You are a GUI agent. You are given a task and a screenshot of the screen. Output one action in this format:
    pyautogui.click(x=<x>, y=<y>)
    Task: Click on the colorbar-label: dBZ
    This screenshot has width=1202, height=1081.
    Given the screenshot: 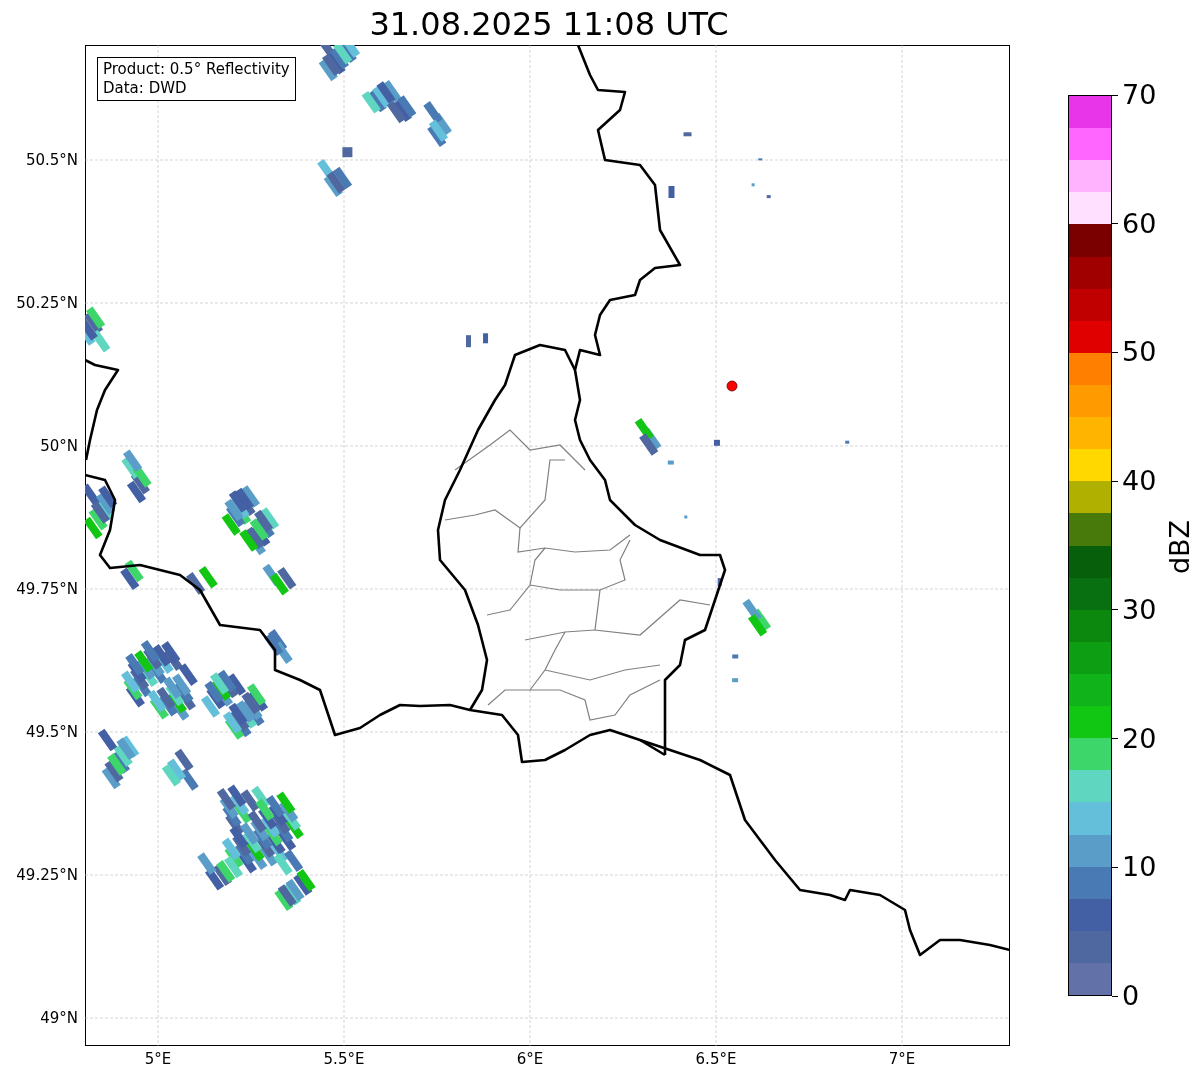 What is the action you would take?
    pyautogui.click(x=1180, y=547)
    